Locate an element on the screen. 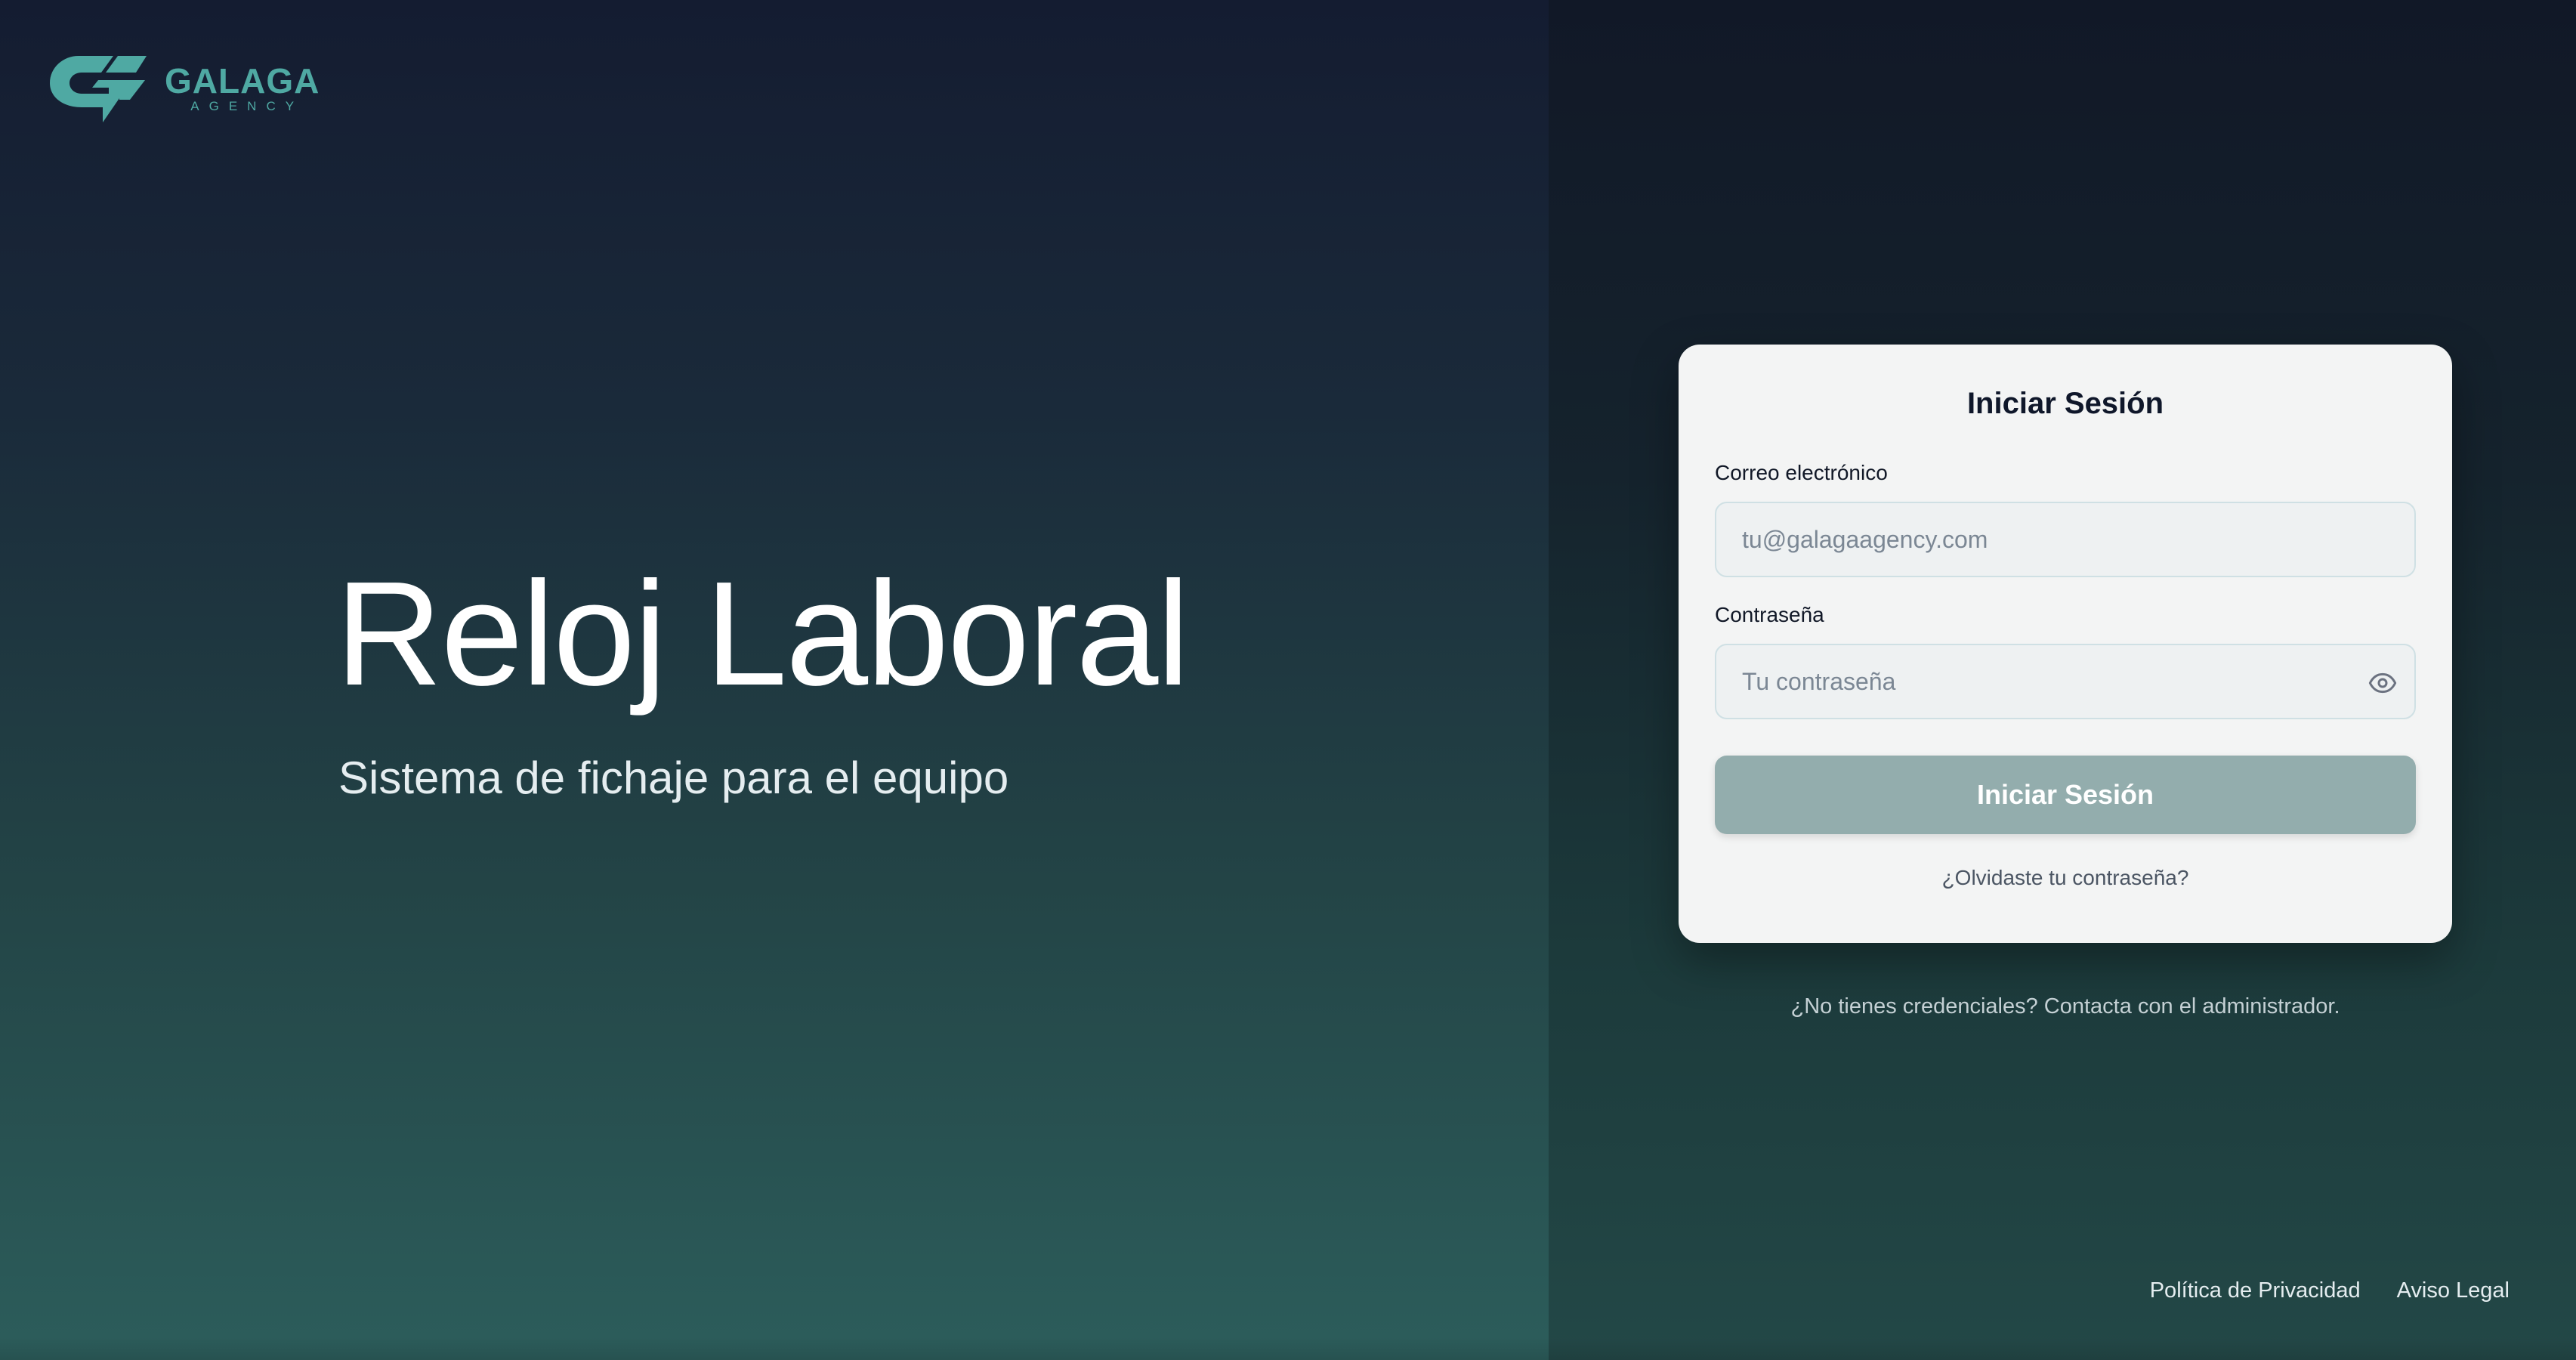 The height and width of the screenshot is (1360, 2576). password-field is located at coordinates (2065, 681).